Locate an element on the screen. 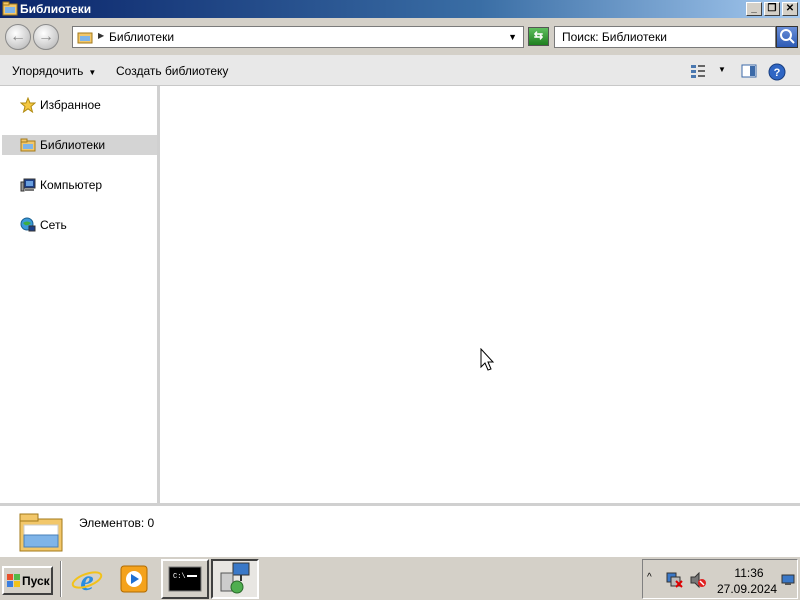 This screenshot has width=800, height=600. minimize-button: _ is located at coordinates (754, 9).